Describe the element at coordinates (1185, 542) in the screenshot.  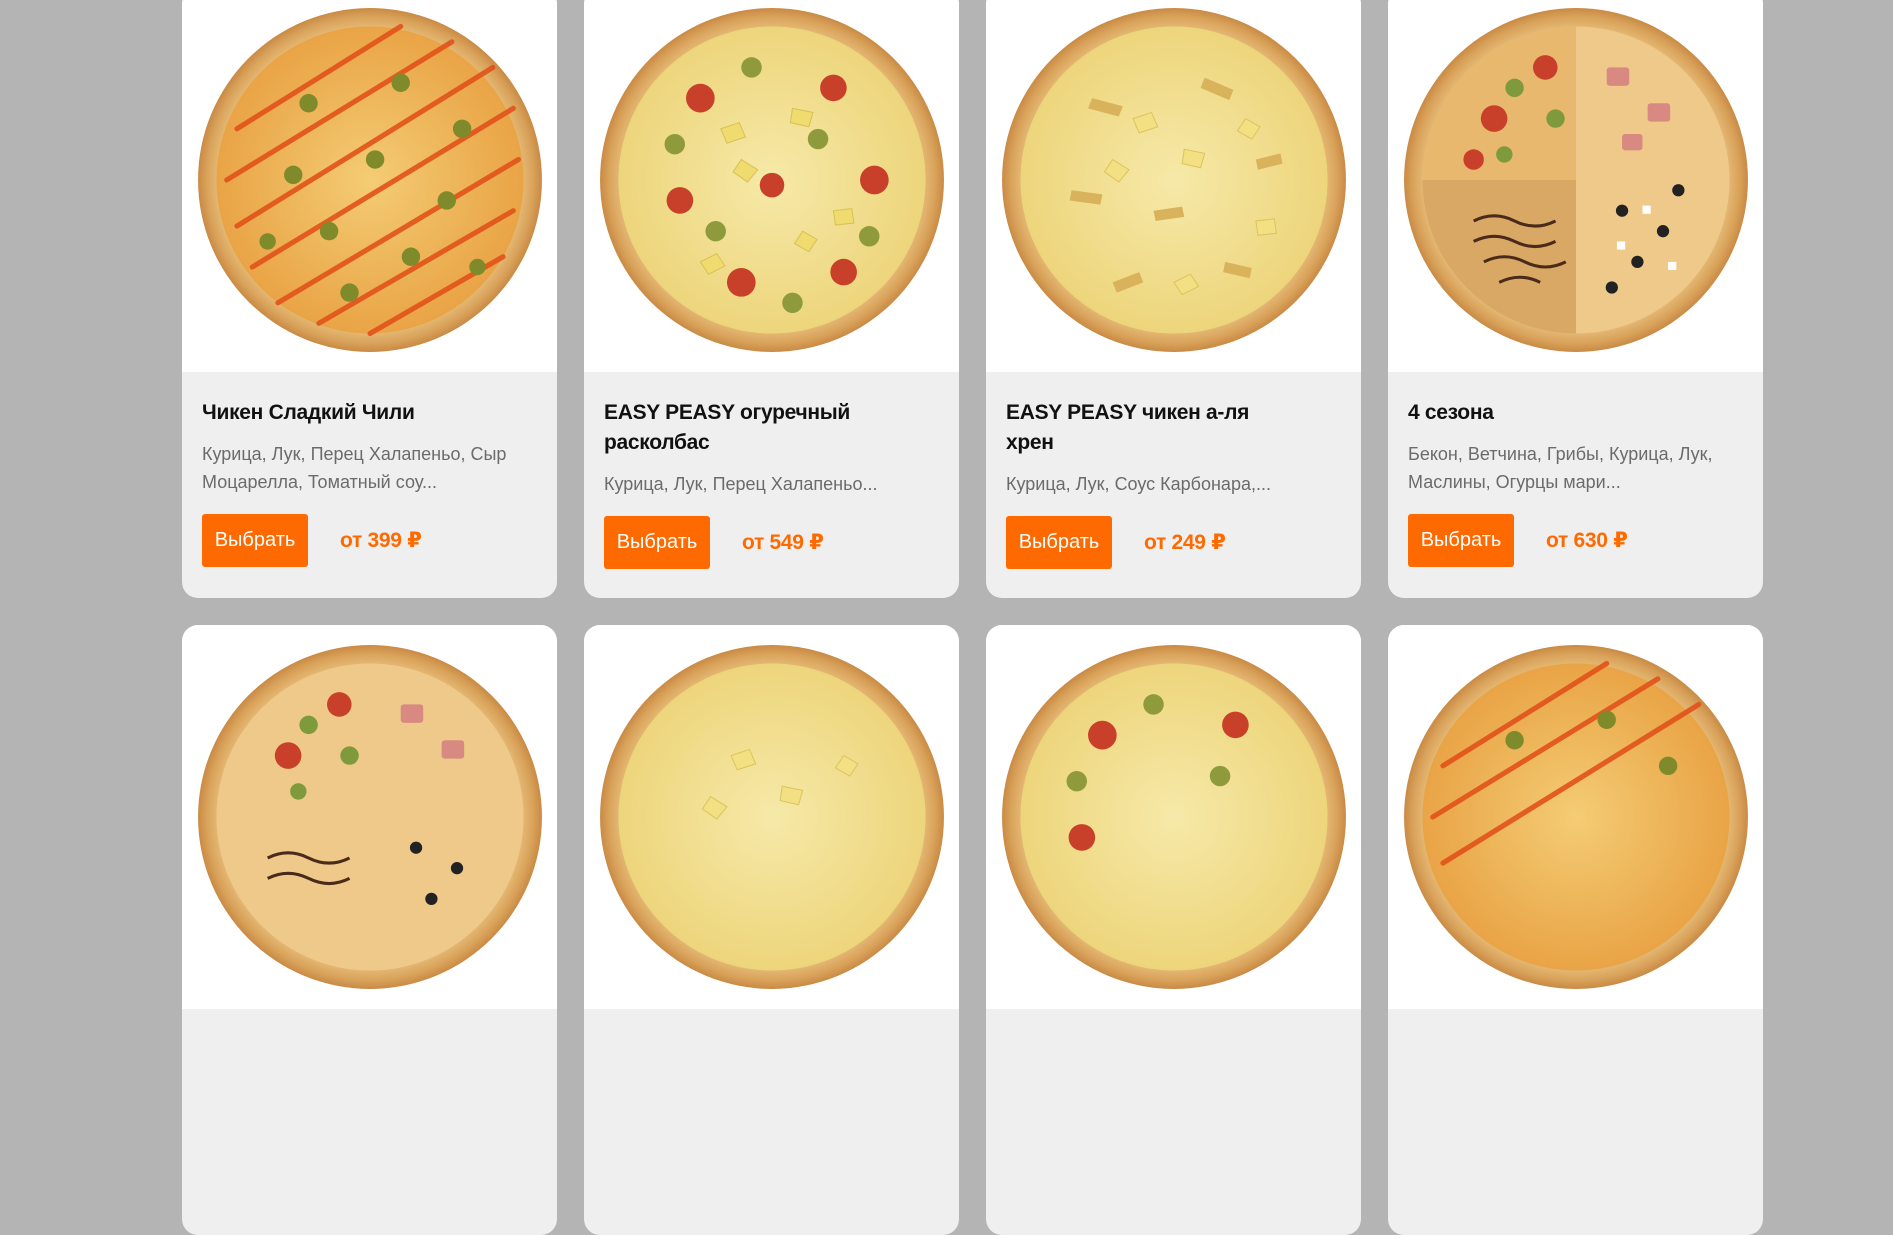
I see `product-price: от 249 ₽` at that location.